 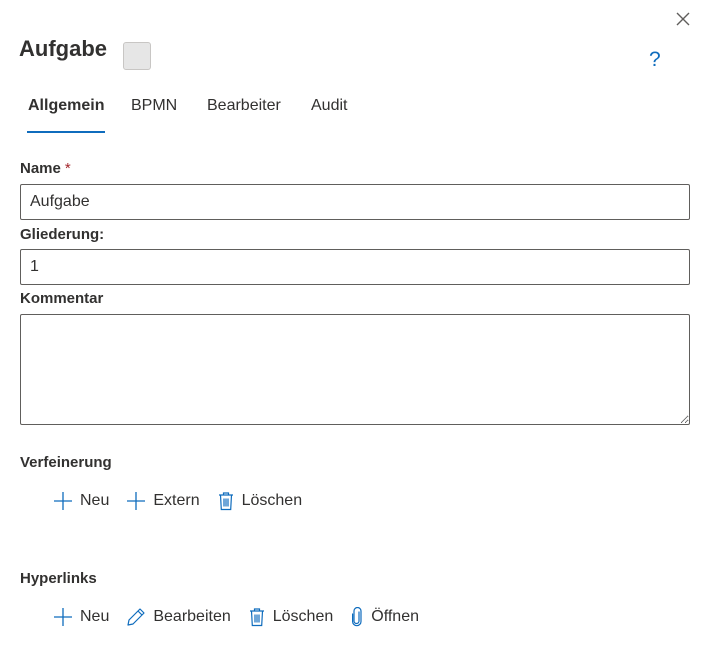 I want to click on tab-label: BPMN, so click(x=154, y=105).